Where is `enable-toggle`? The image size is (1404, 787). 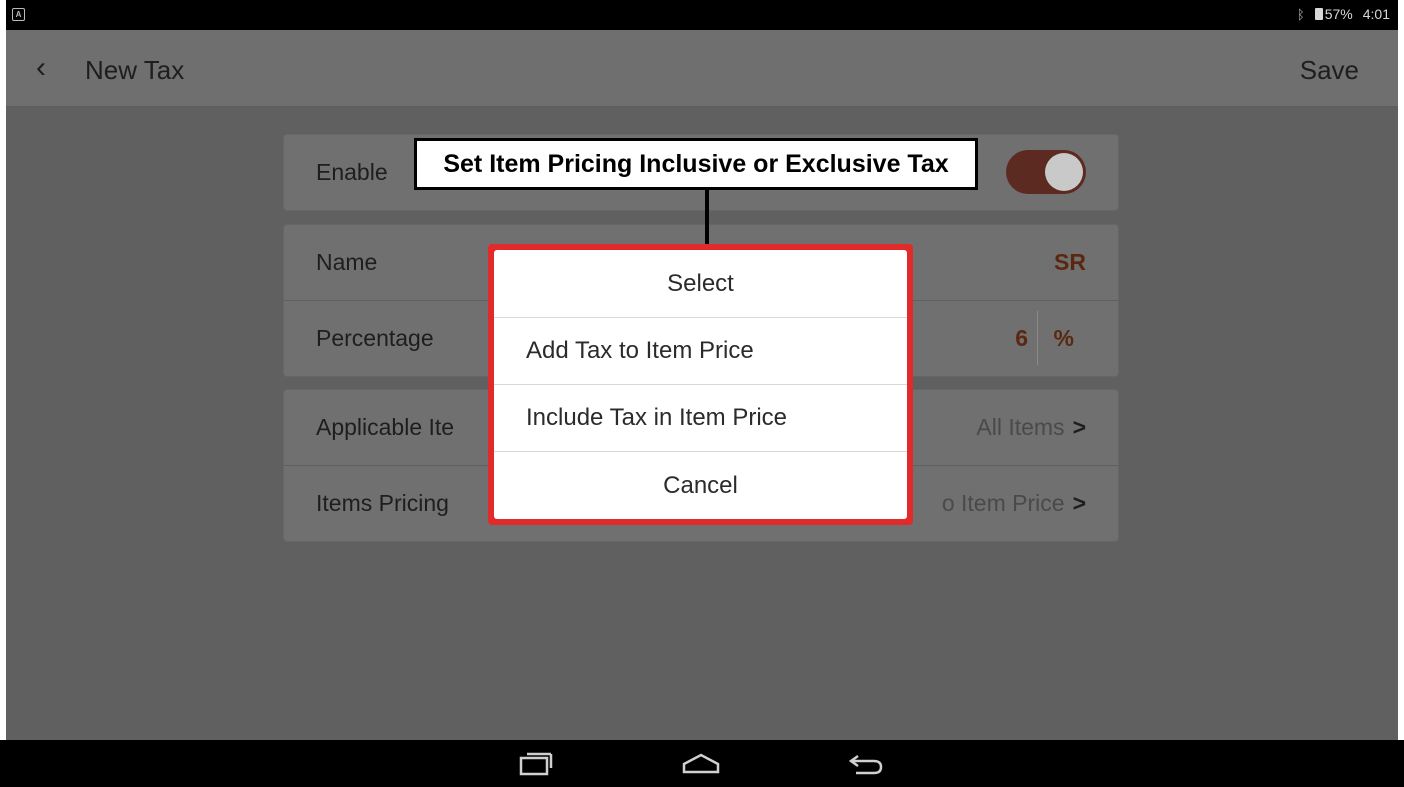 enable-toggle is located at coordinates (1046, 172).